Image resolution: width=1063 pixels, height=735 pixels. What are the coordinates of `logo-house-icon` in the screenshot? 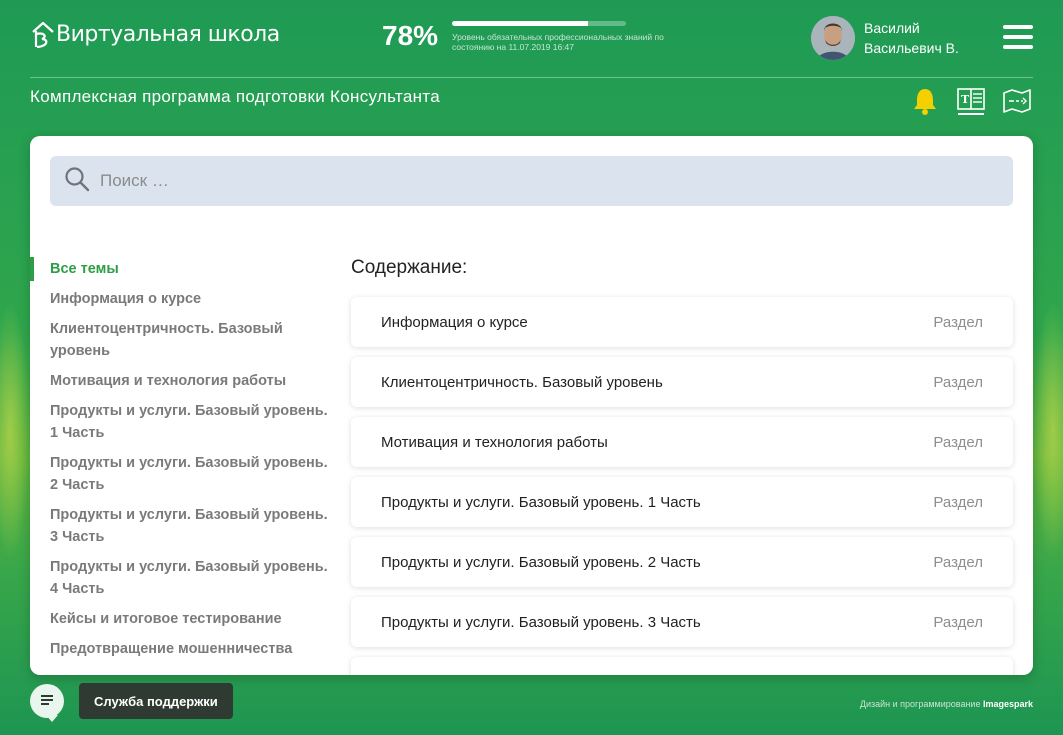 It's located at (43, 35).